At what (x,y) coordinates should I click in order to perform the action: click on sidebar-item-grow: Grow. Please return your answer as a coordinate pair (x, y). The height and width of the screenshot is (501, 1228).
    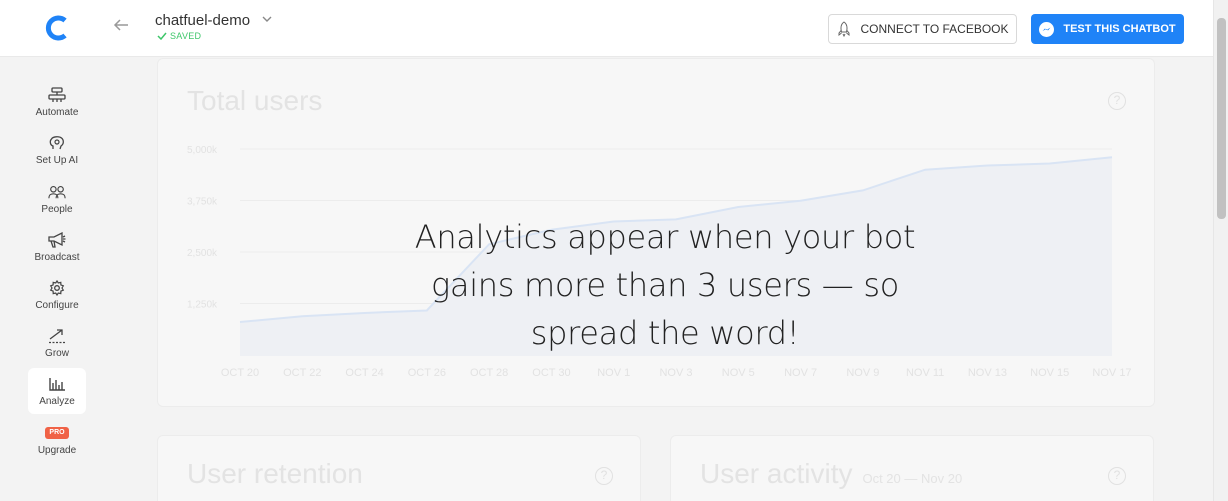
    Looking at the image, I should click on (57, 343).